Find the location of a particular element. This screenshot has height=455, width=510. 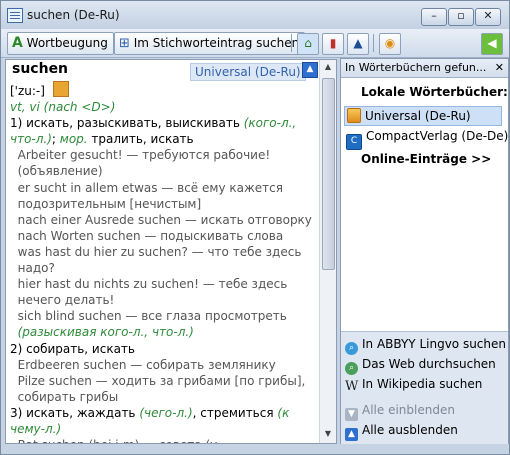

chevron-down-icon: ▼ is located at coordinates (351, 414).